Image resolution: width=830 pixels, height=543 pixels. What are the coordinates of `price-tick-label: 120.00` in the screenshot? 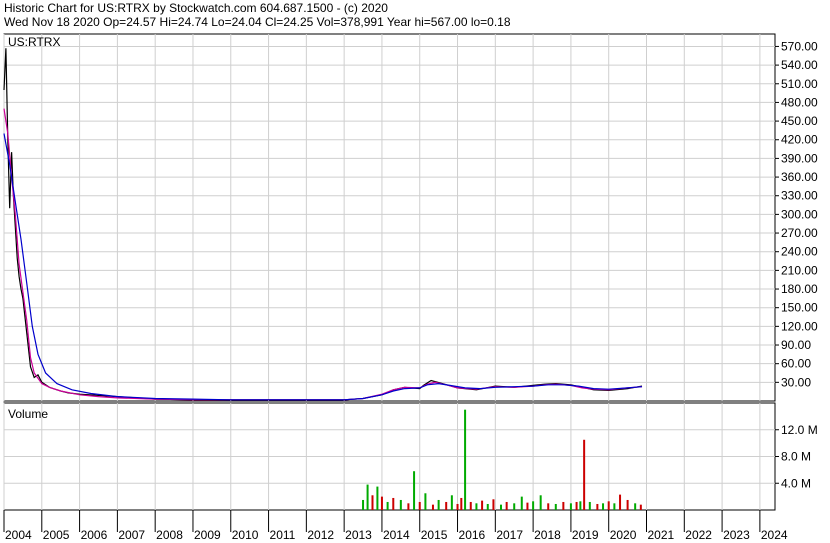 It's located at (799, 326).